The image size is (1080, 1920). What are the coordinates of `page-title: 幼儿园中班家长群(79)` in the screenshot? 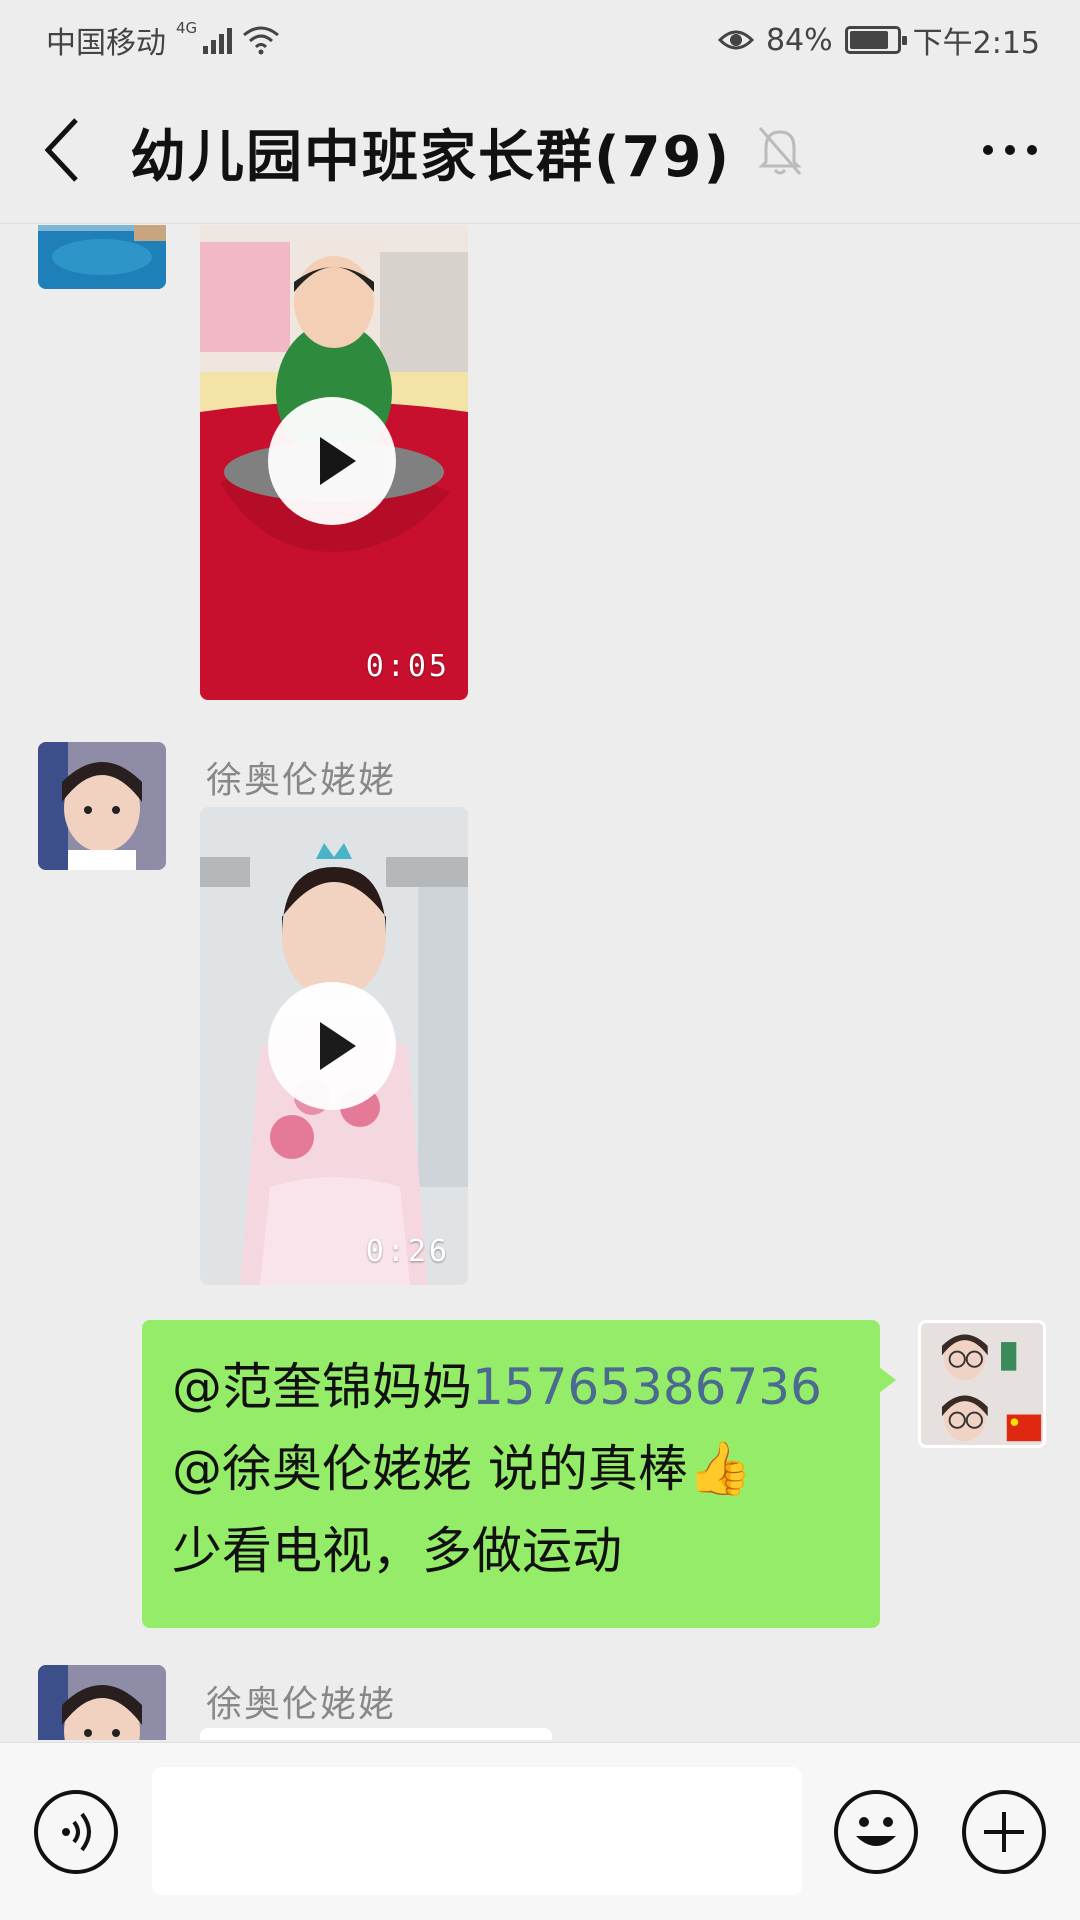 It's located at (431, 157).